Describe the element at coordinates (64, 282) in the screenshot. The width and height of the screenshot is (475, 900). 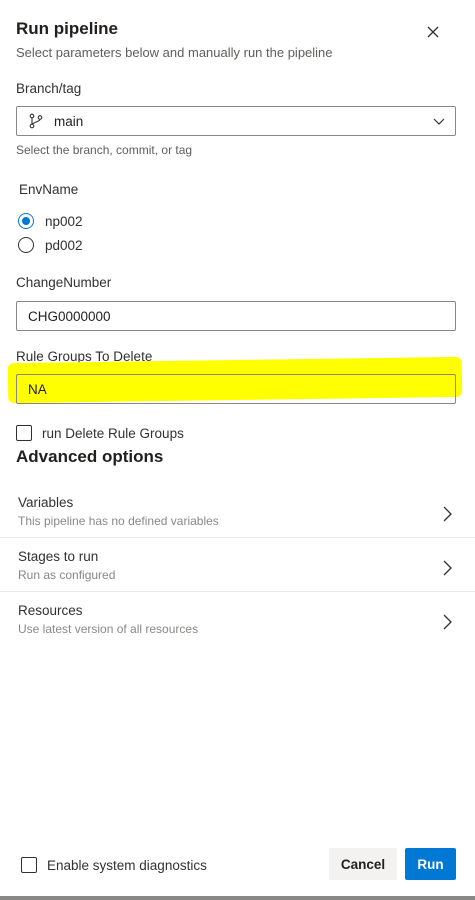
I see `change-number-label: ChangeNumber` at that location.